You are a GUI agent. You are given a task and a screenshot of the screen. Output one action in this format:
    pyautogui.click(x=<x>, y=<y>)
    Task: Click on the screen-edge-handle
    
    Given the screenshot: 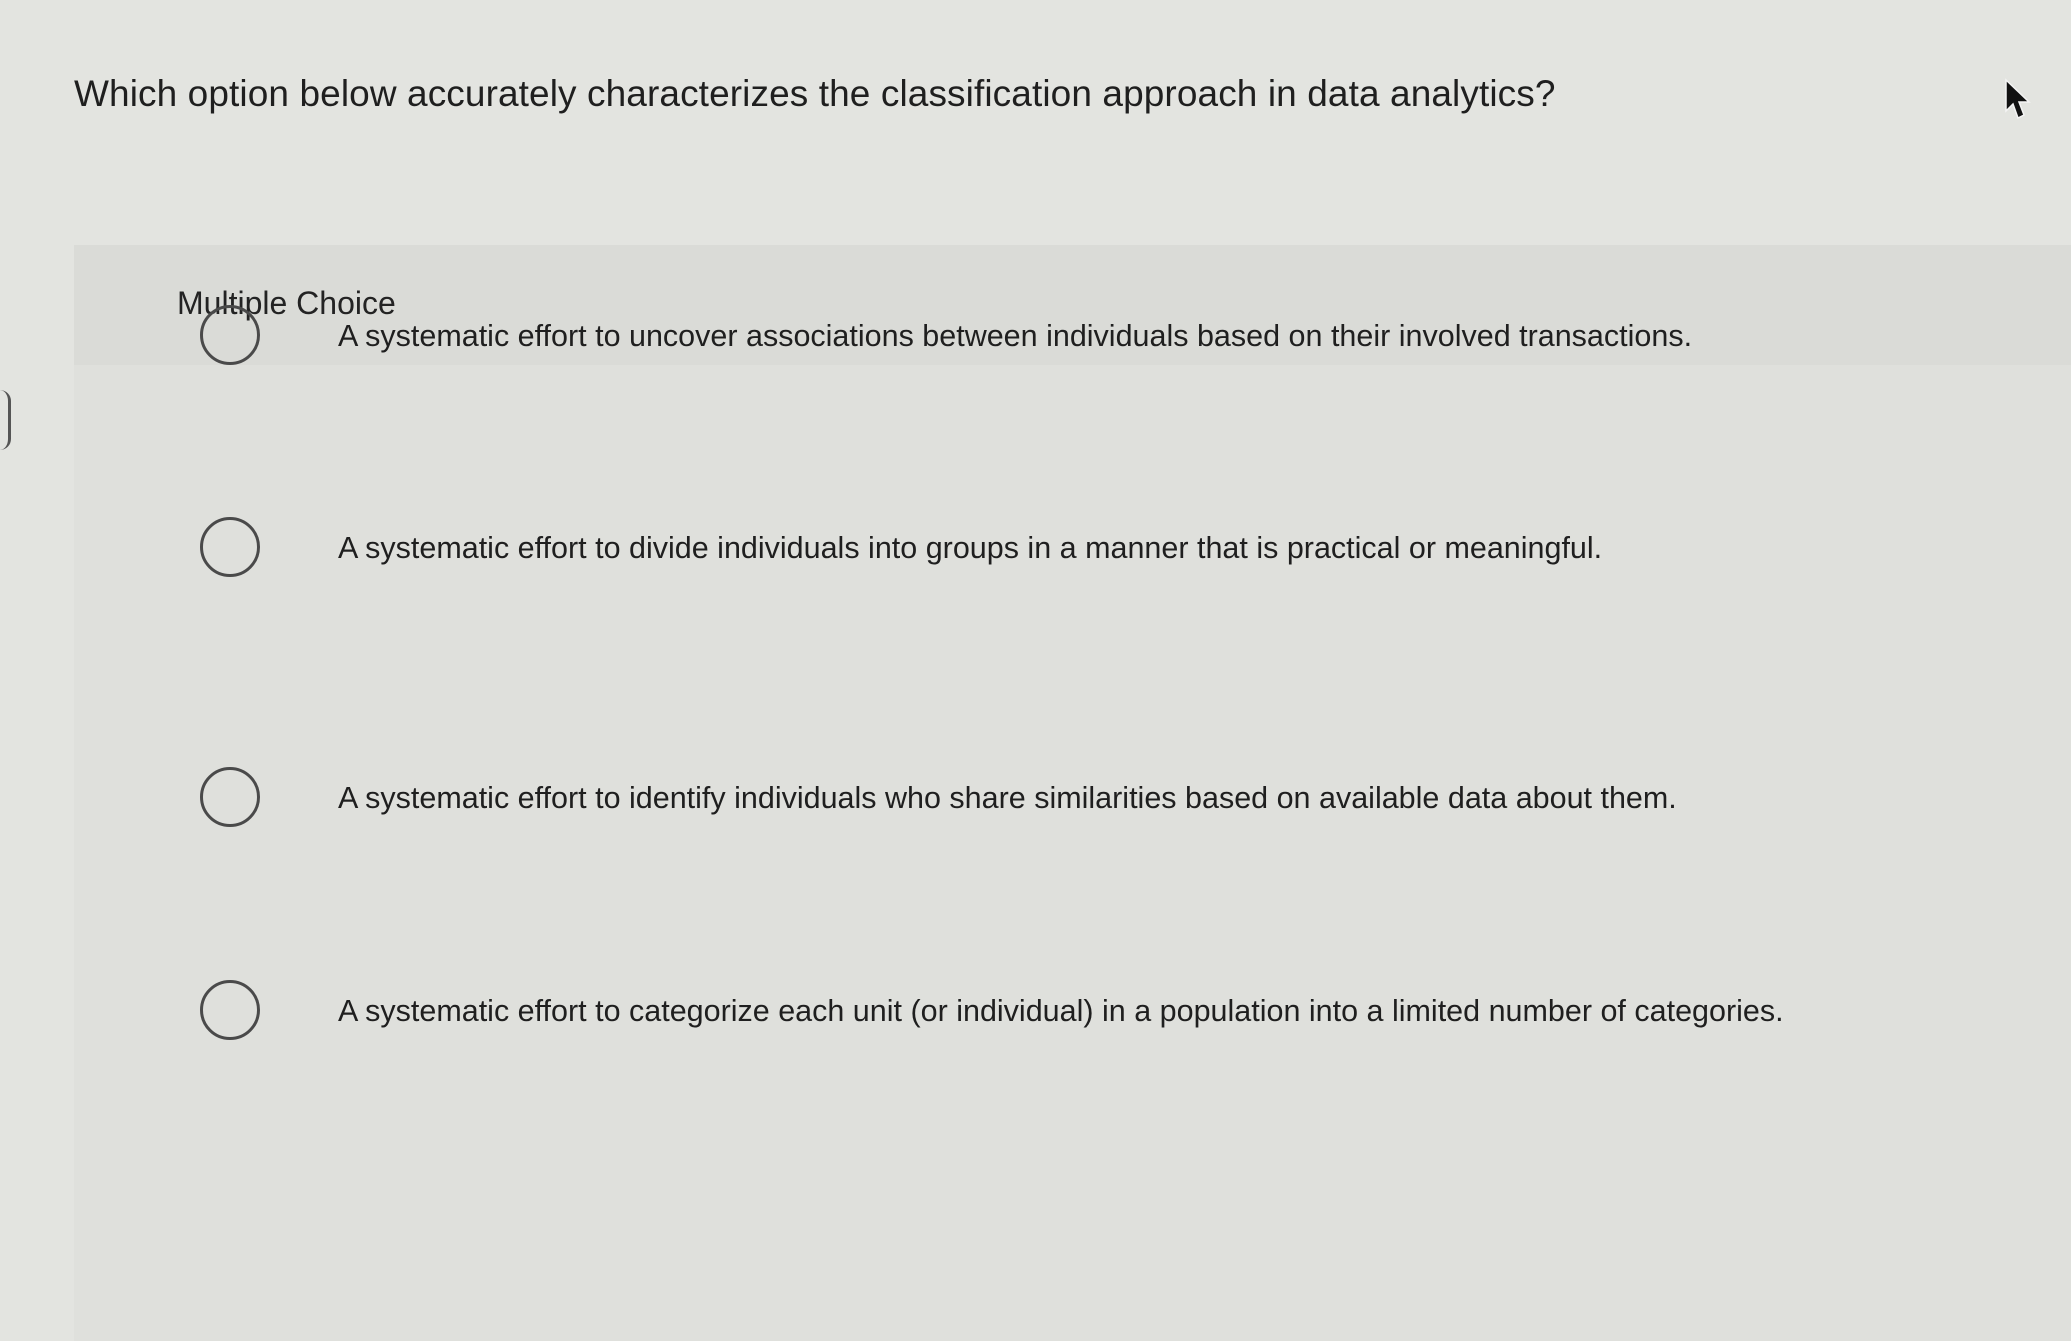 What is the action you would take?
    pyautogui.click(x=5, y=420)
    